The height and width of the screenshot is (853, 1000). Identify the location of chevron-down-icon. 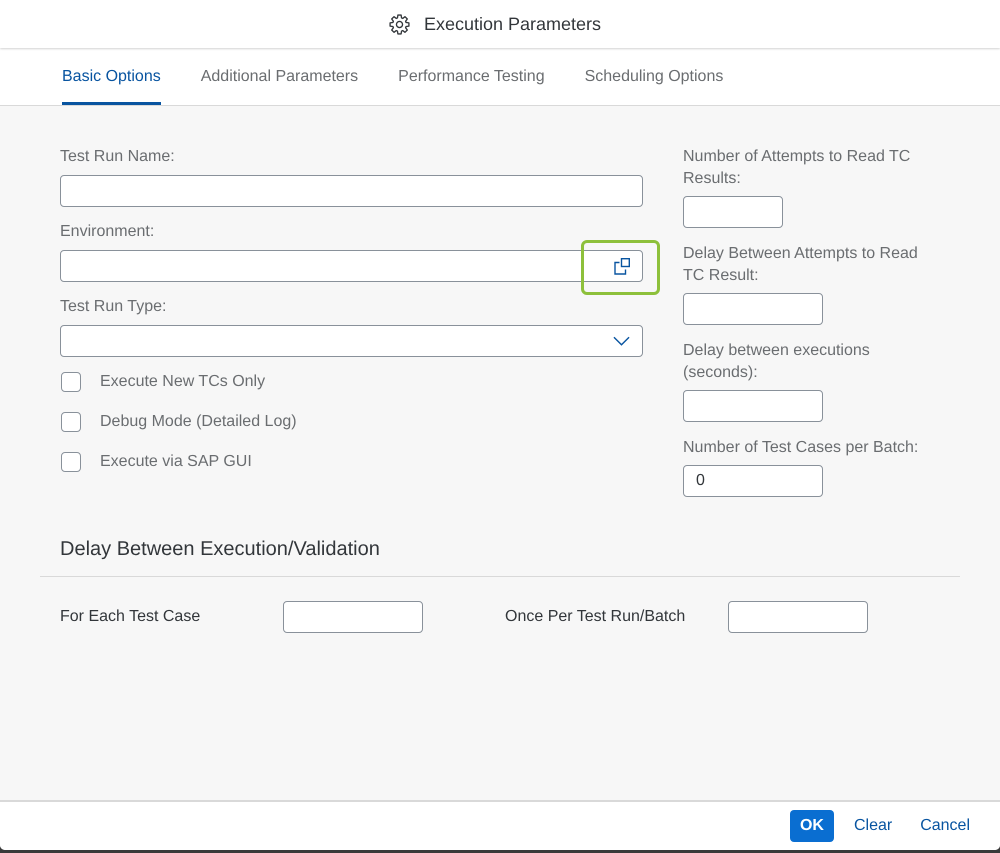
(621, 341).